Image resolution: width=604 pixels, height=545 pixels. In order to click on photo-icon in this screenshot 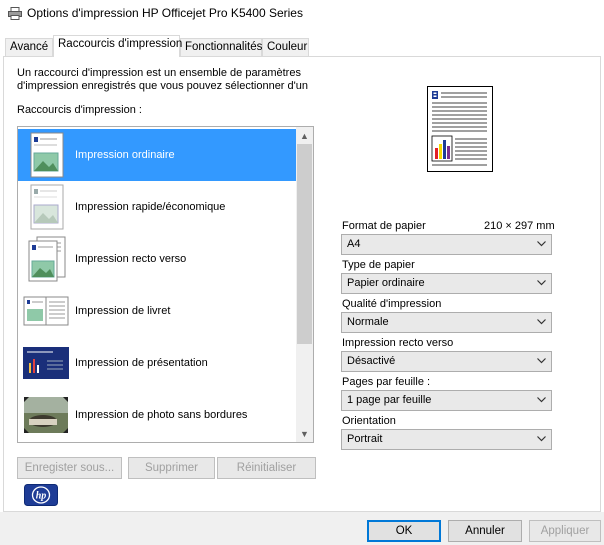, I will do `click(46, 415)`.